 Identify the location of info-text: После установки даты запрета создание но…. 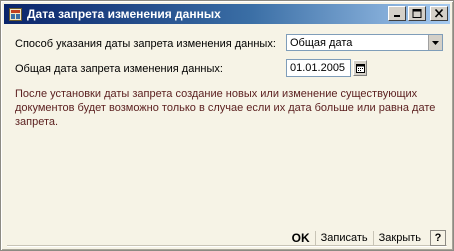
(225, 108).